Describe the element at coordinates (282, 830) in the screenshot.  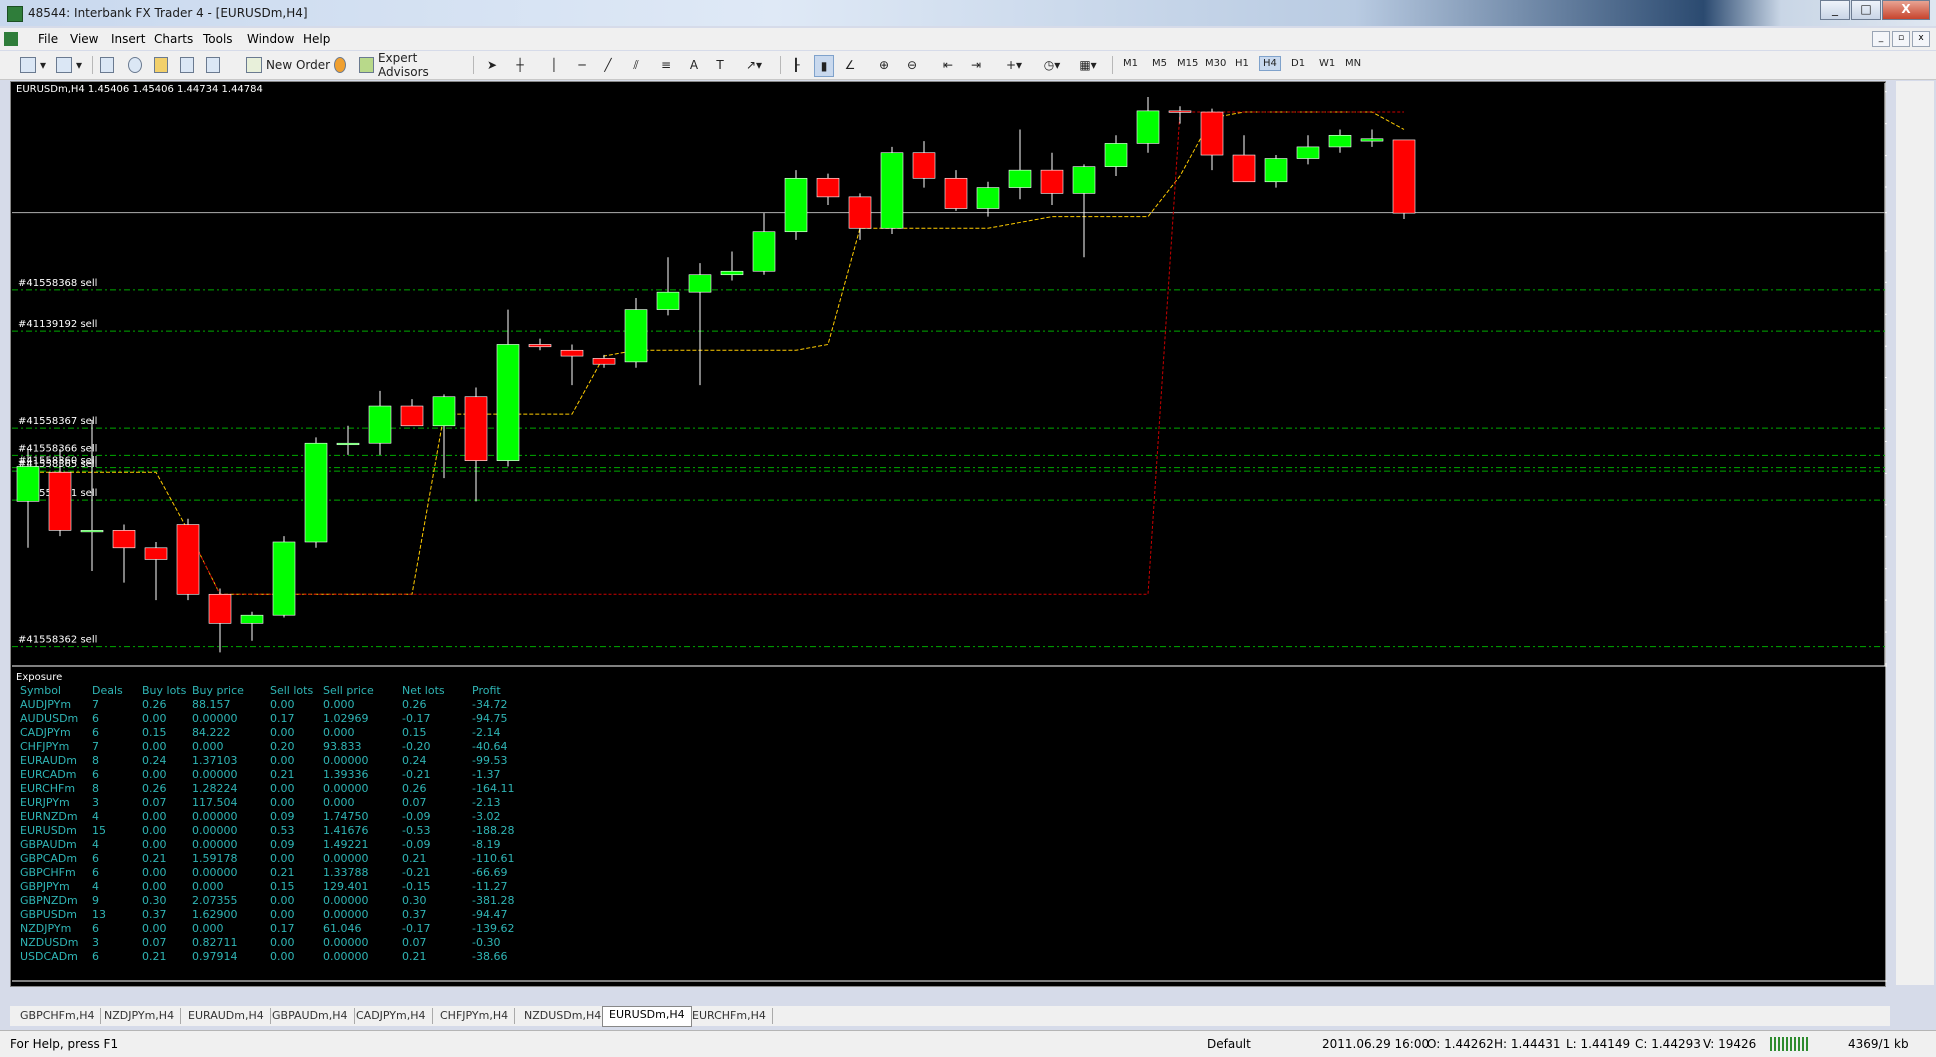
I see `exposure-cell: 0.53` at that location.